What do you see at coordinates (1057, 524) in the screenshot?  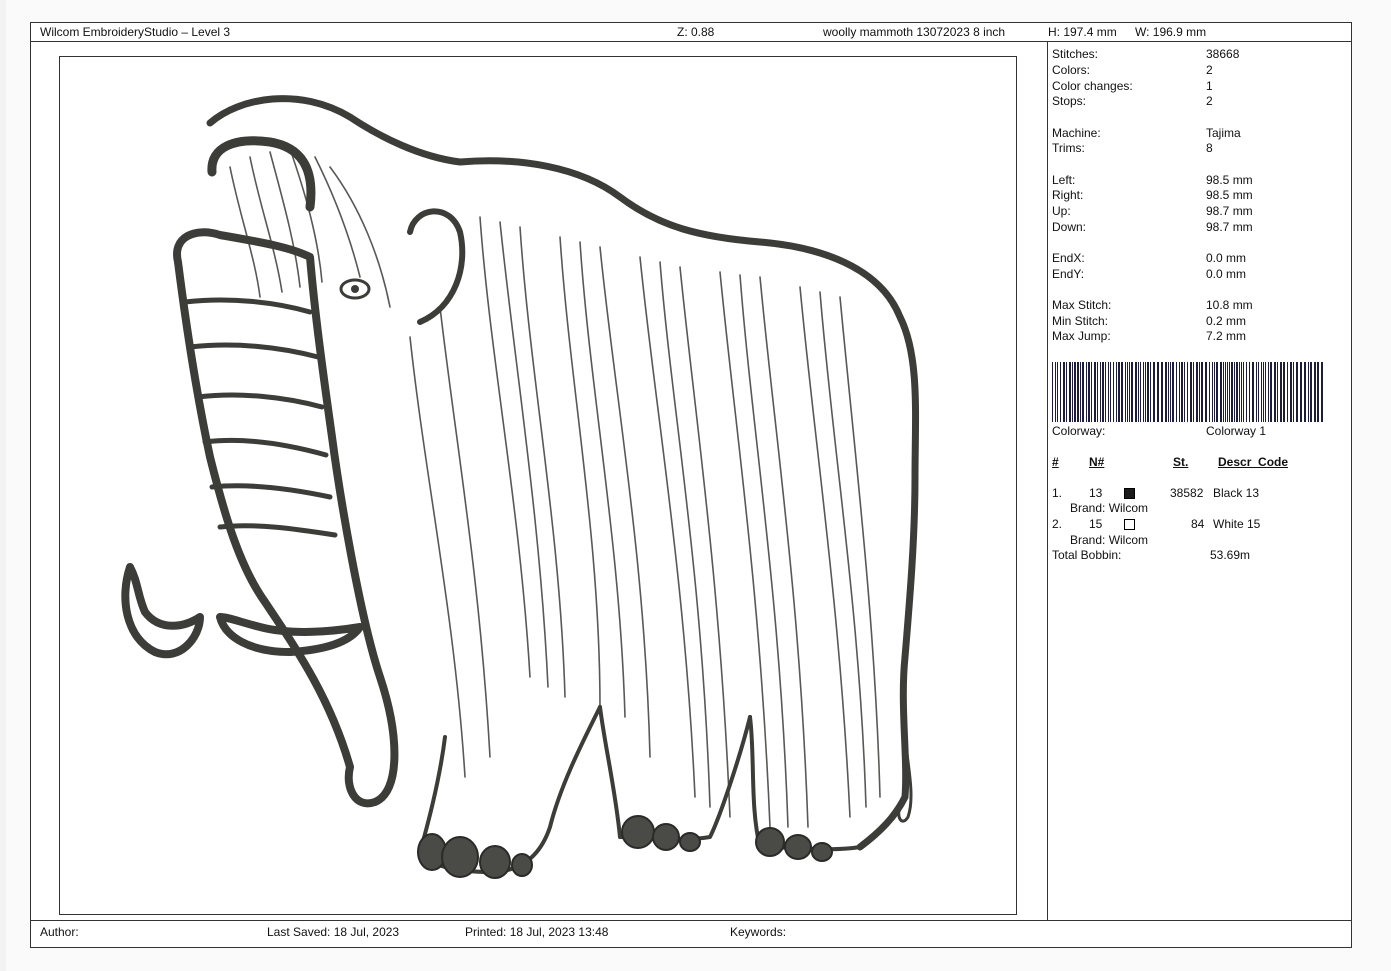 I see `color-index: 2.` at bounding box center [1057, 524].